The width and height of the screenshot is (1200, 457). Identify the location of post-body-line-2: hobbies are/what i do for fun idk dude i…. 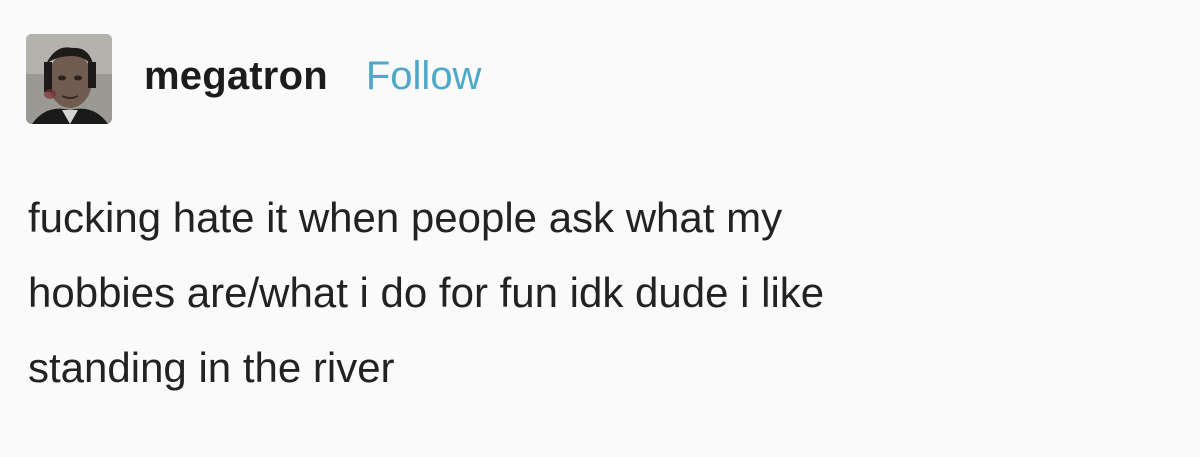
(426, 292).